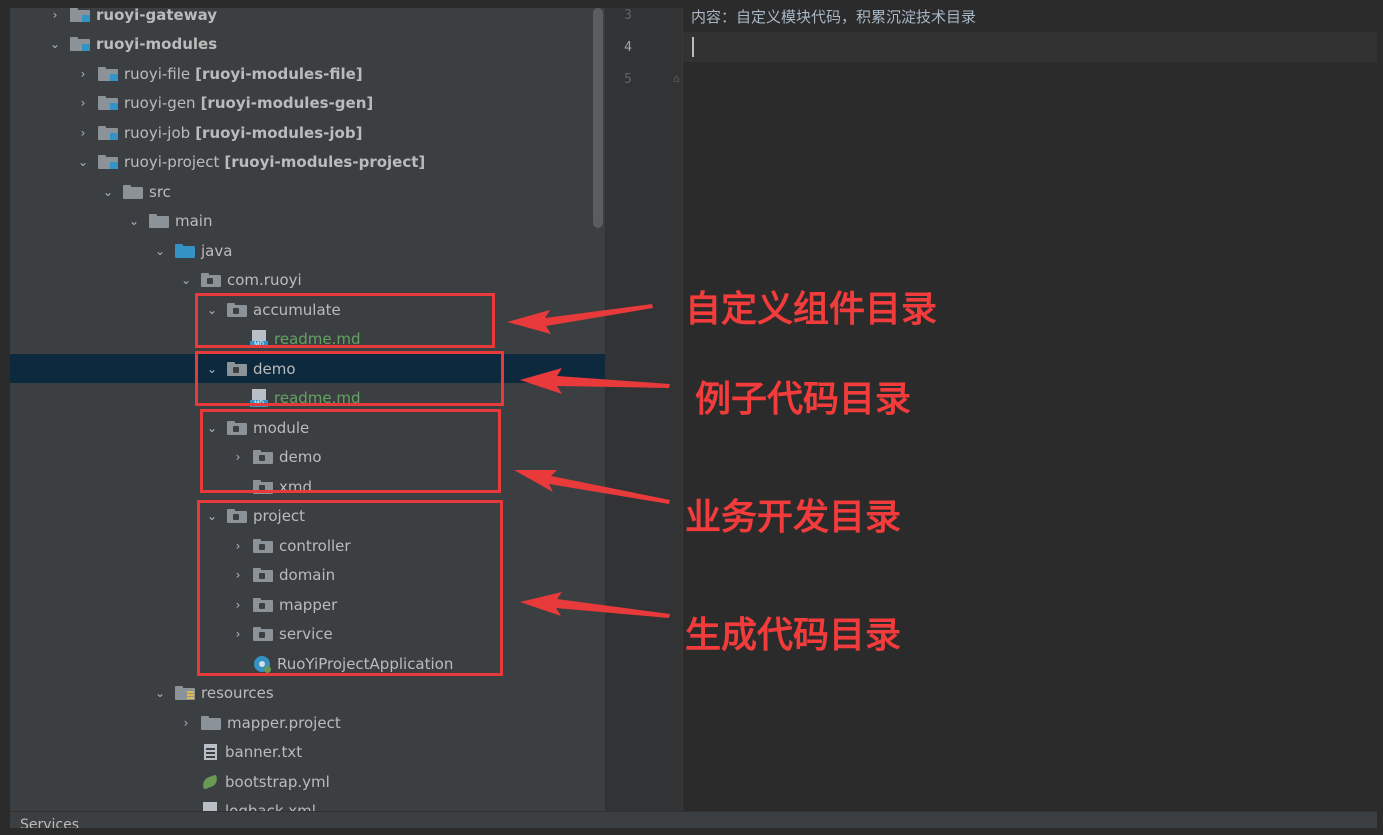 The width and height of the screenshot is (1383, 835). What do you see at coordinates (803, 399) in the screenshot?
I see `annotation-label: 例子代码目录` at bounding box center [803, 399].